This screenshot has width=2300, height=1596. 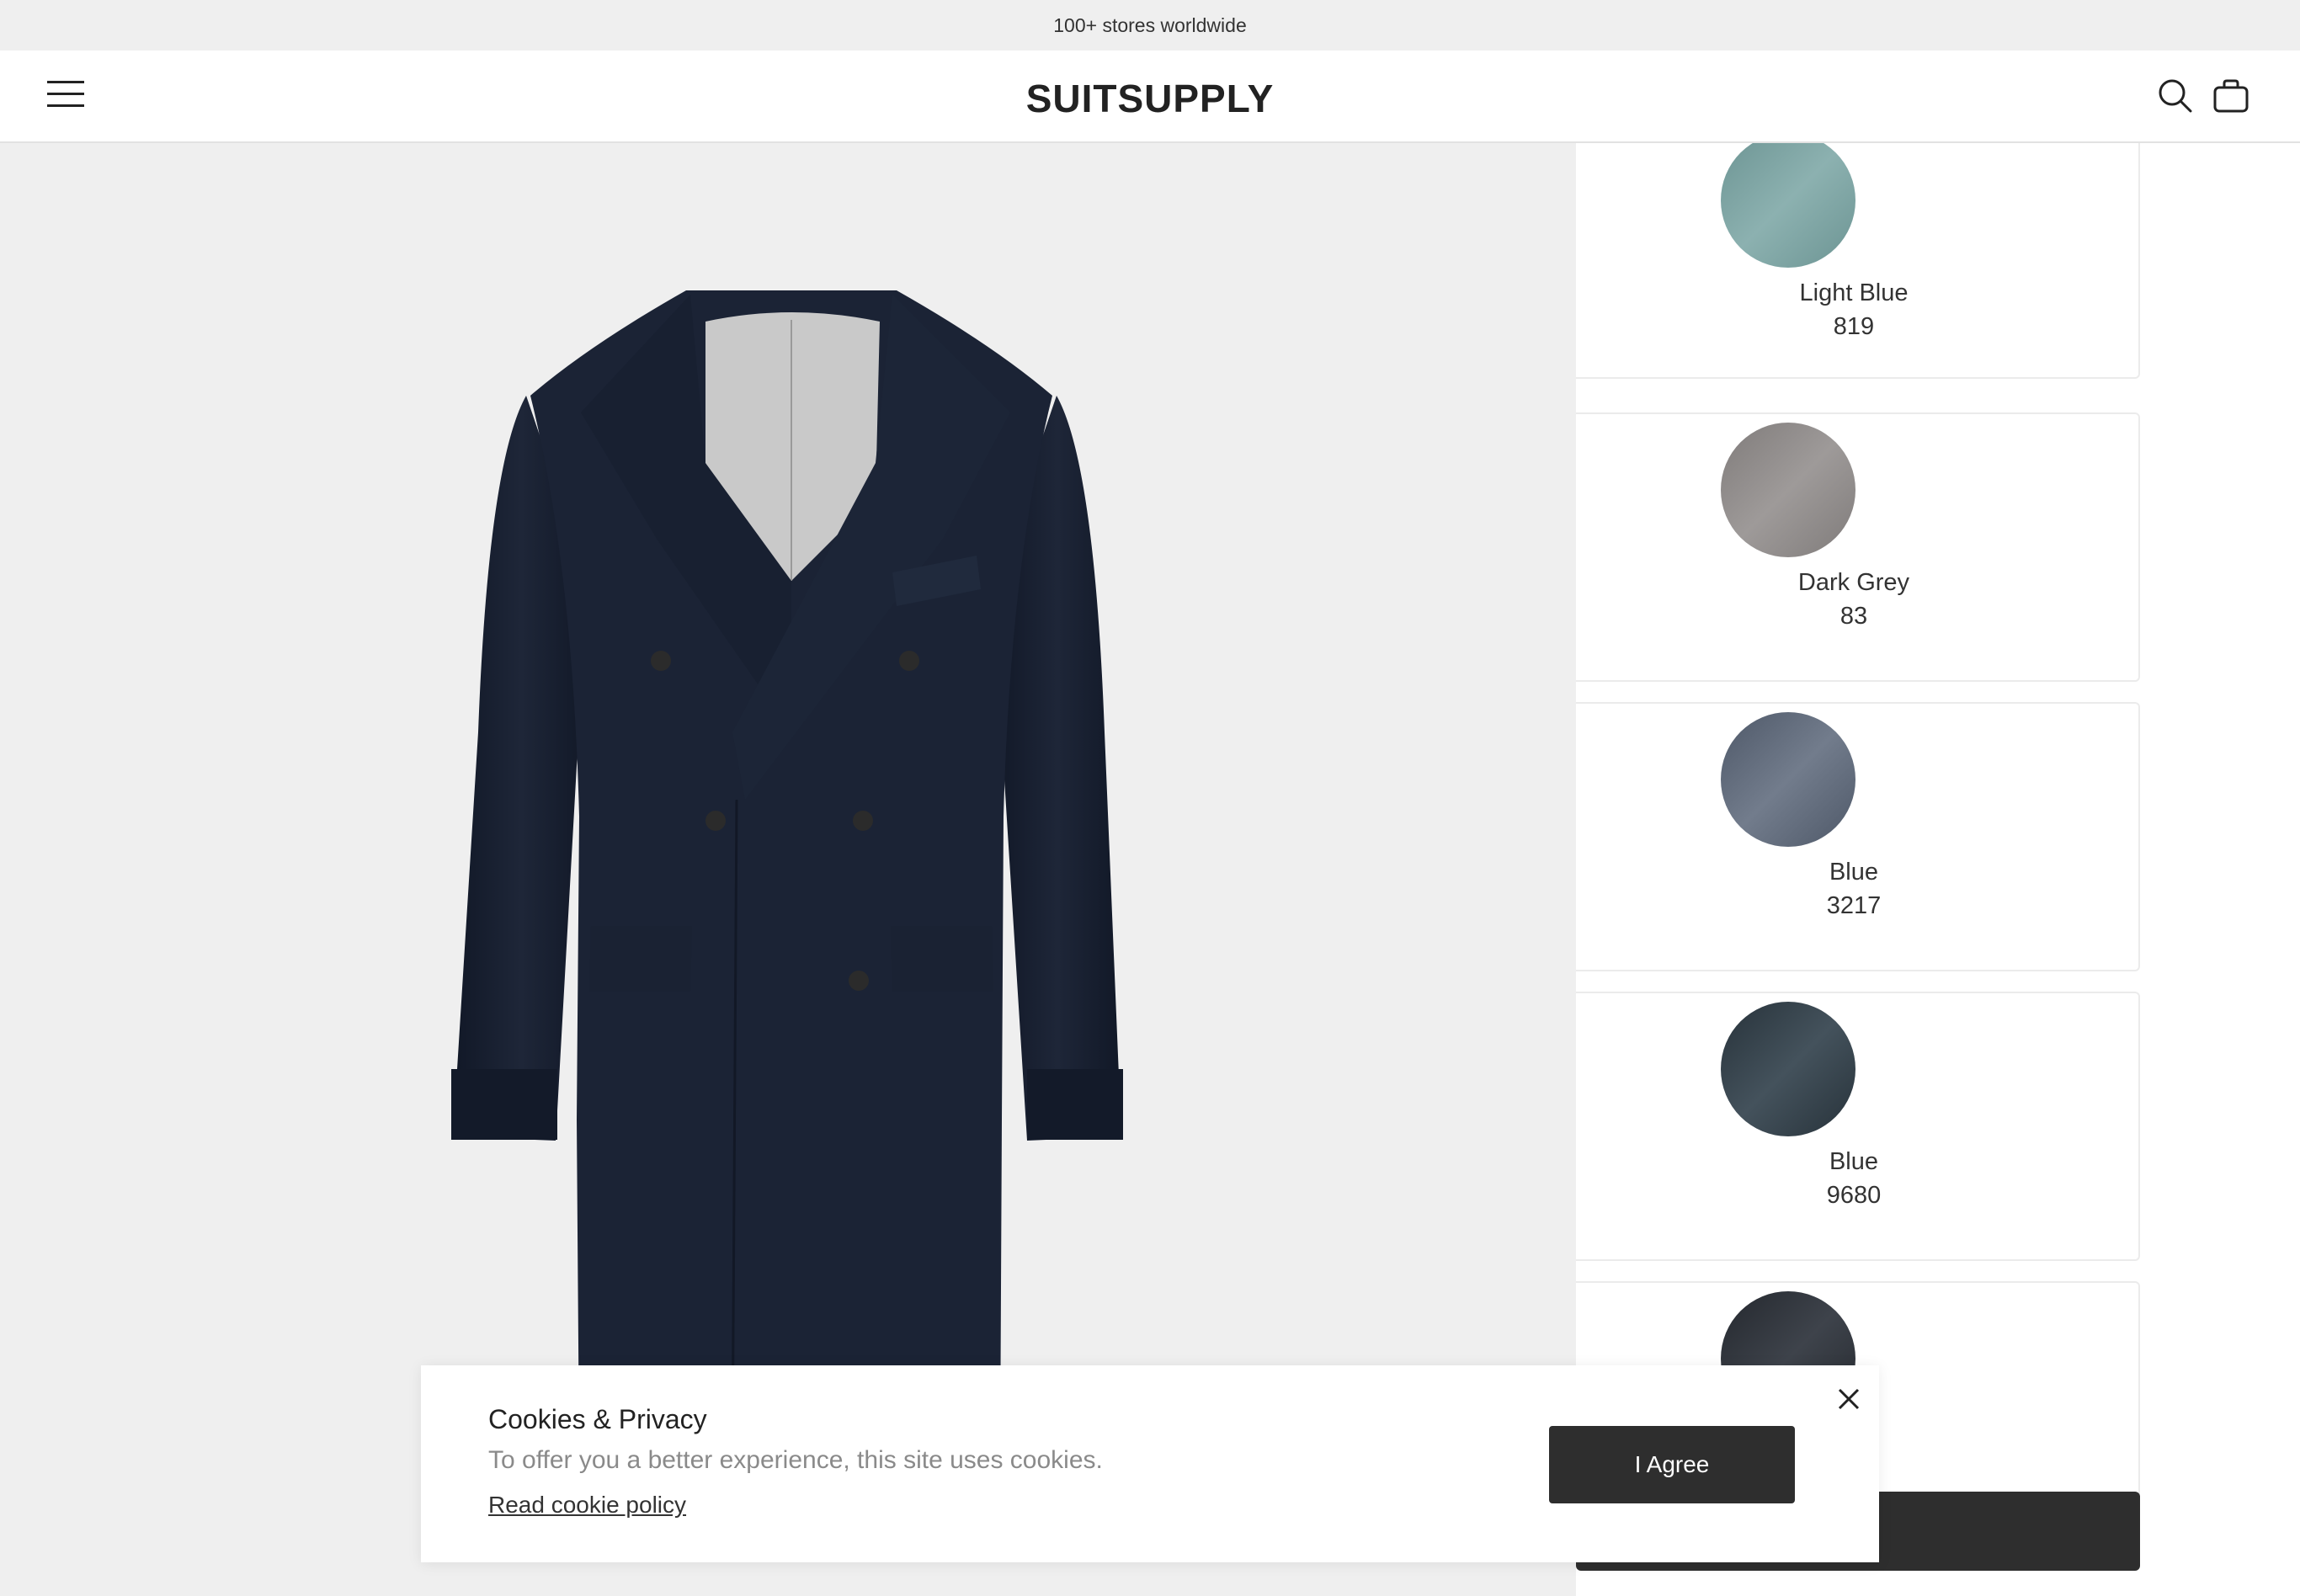 I want to click on swatch-card-light-blue: Light Blue 819, so click(x=1858, y=261).